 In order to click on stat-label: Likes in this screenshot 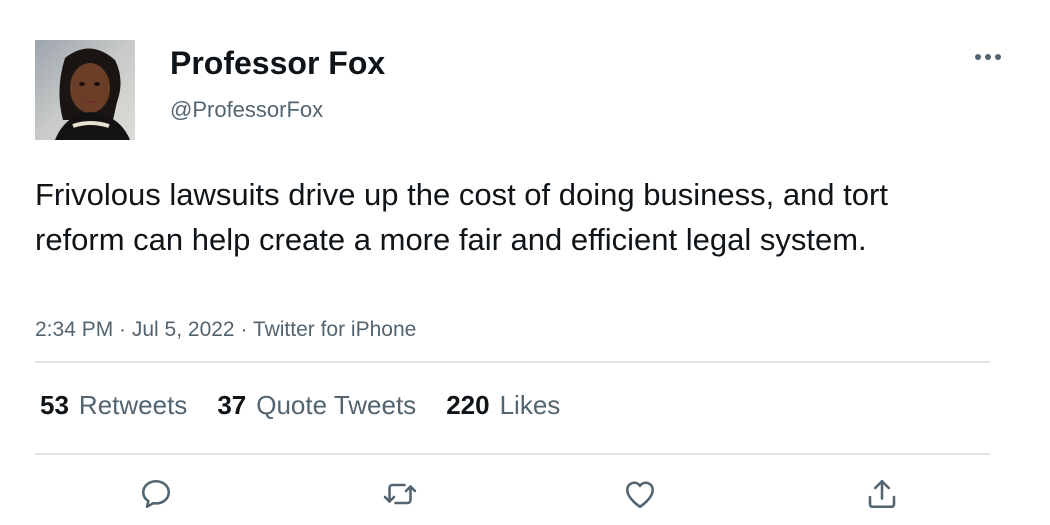, I will do `click(530, 405)`.